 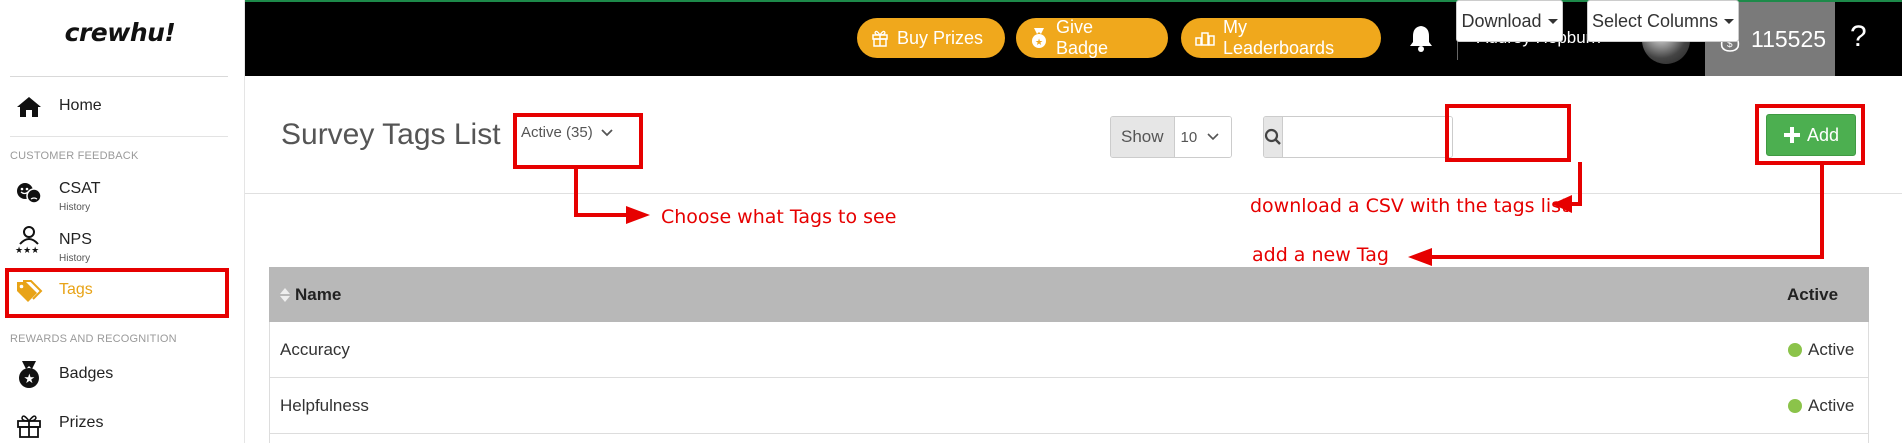 What do you see at coordinates (1409, 206) in the screenshot?
I see `annotation-download-csv: download a CSV with the tags list` at bounding box center [1409, 206].